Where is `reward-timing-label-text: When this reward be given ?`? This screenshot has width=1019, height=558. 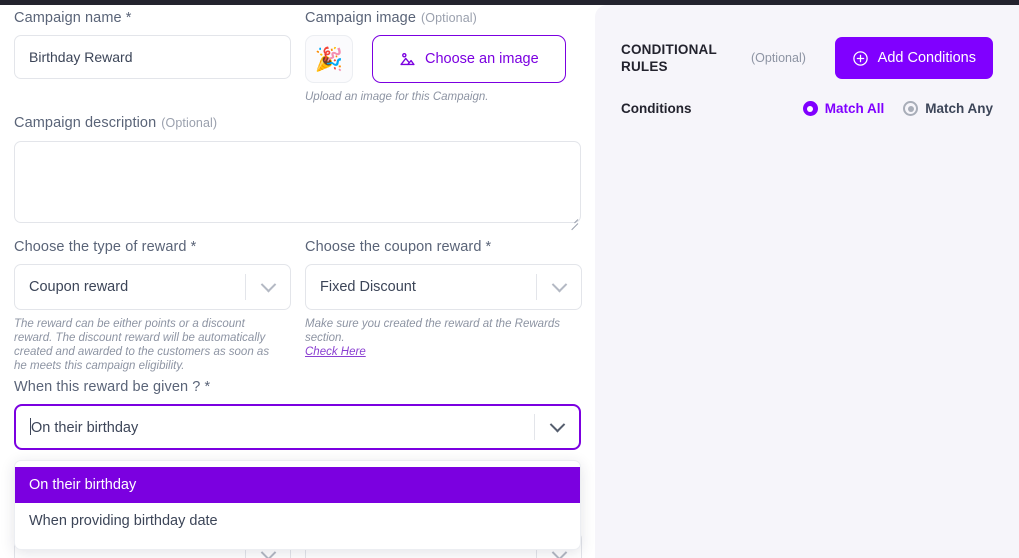
reward-timing-label-text: When this reward be given ? is located at coordinates (107, 387).